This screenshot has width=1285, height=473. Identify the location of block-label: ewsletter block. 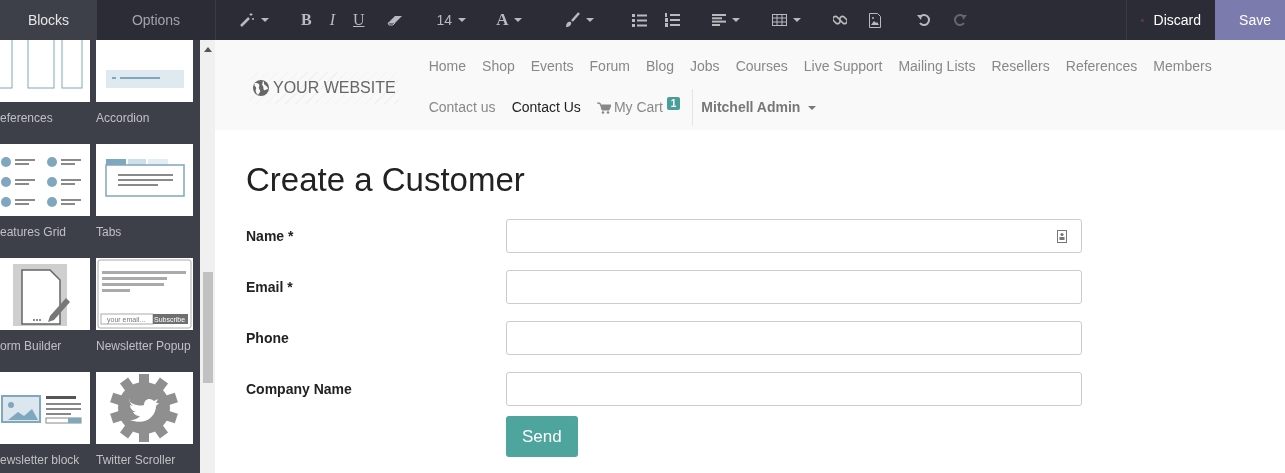
(40, 460).